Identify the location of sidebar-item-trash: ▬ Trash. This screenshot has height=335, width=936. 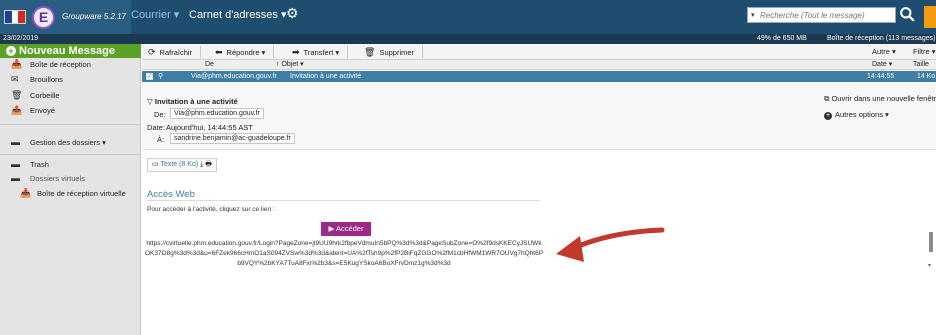
(70, 164).